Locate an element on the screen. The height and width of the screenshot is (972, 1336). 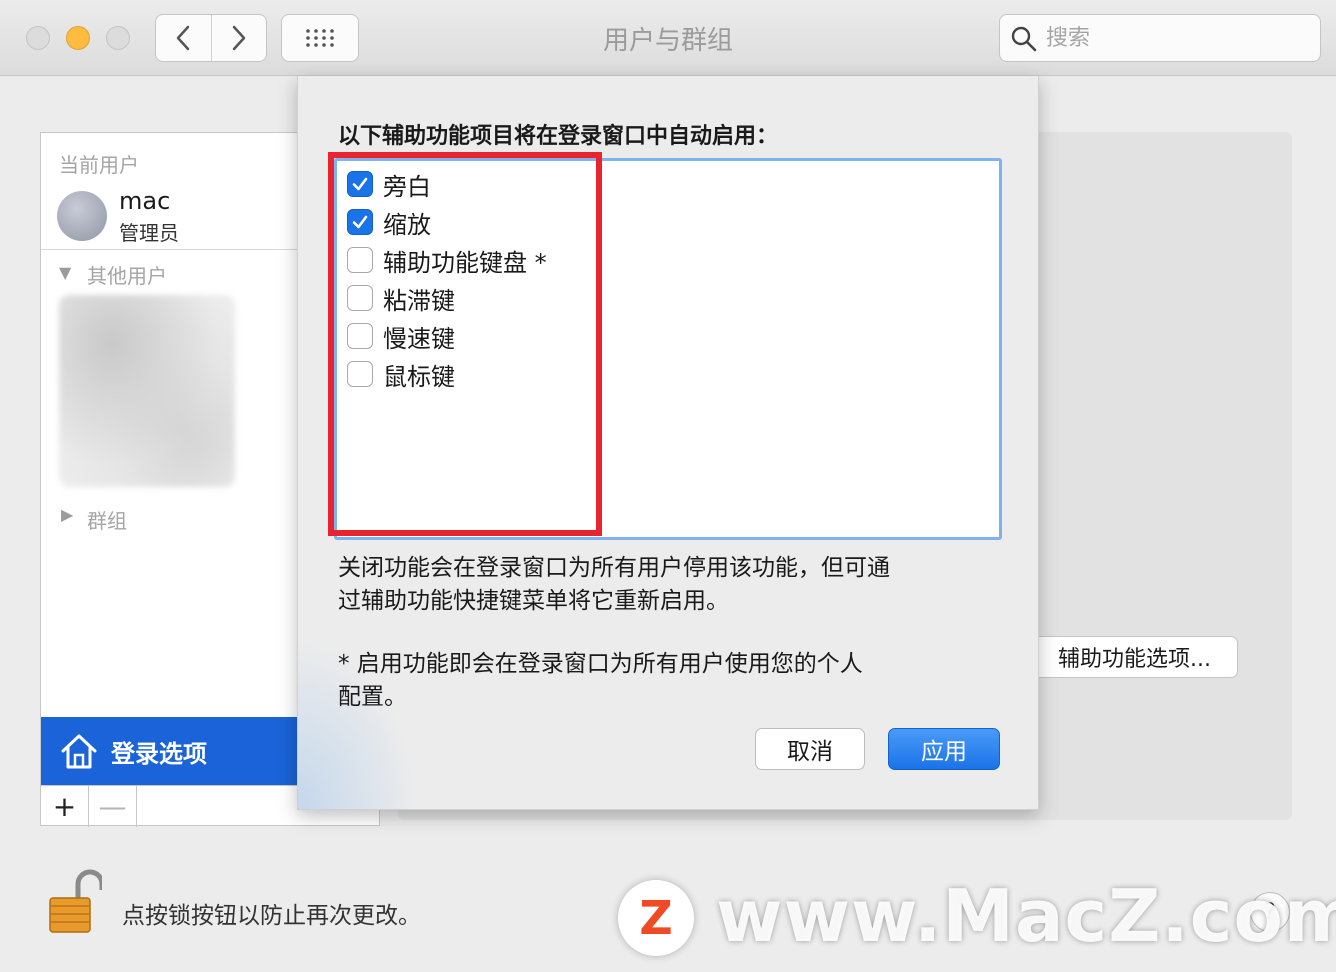
home-icon is located at coordinates (79, 751).